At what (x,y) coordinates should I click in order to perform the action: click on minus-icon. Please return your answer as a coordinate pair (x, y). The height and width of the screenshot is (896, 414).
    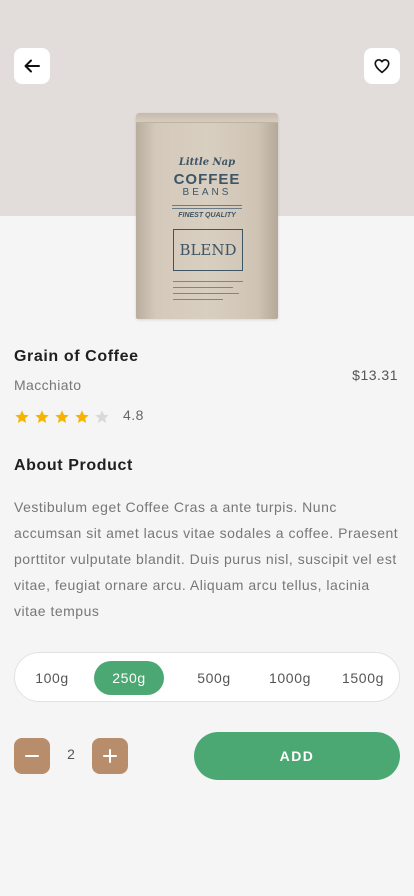
    Looking at the image, I should click on (32, 756).